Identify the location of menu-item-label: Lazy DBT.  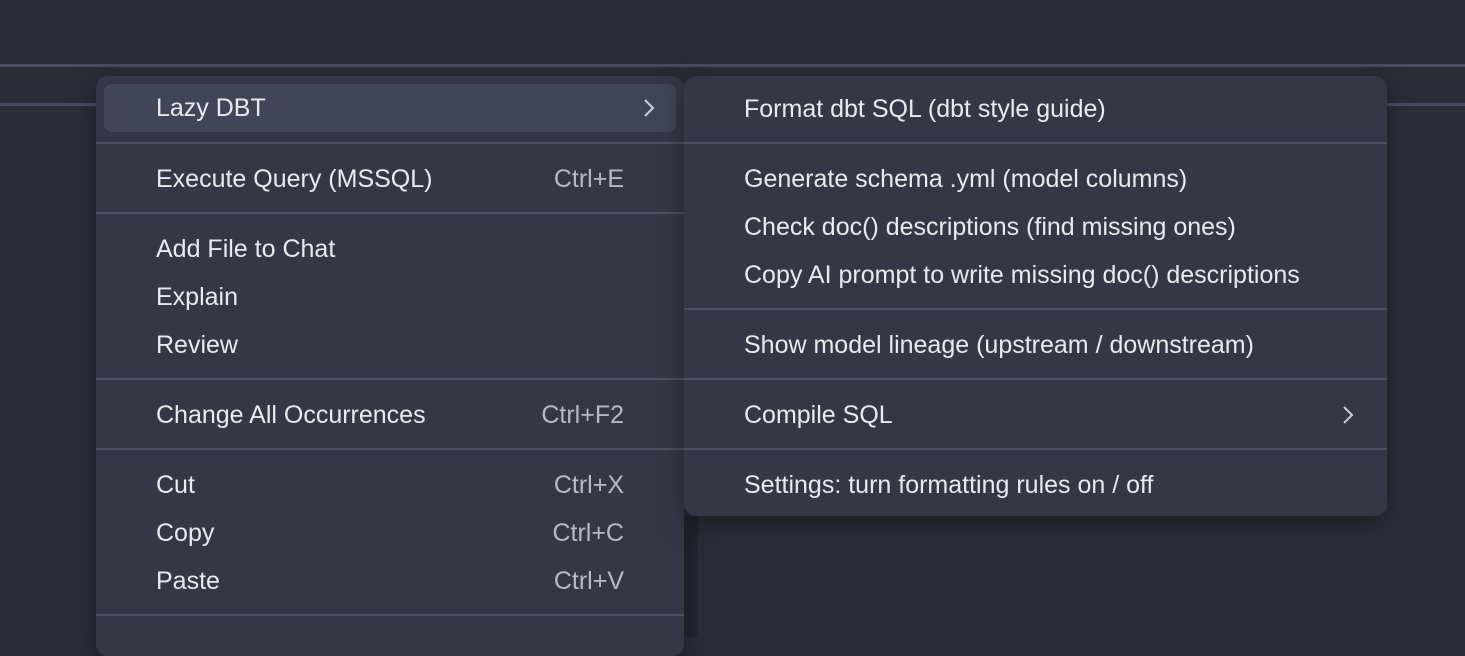
(211, 107).